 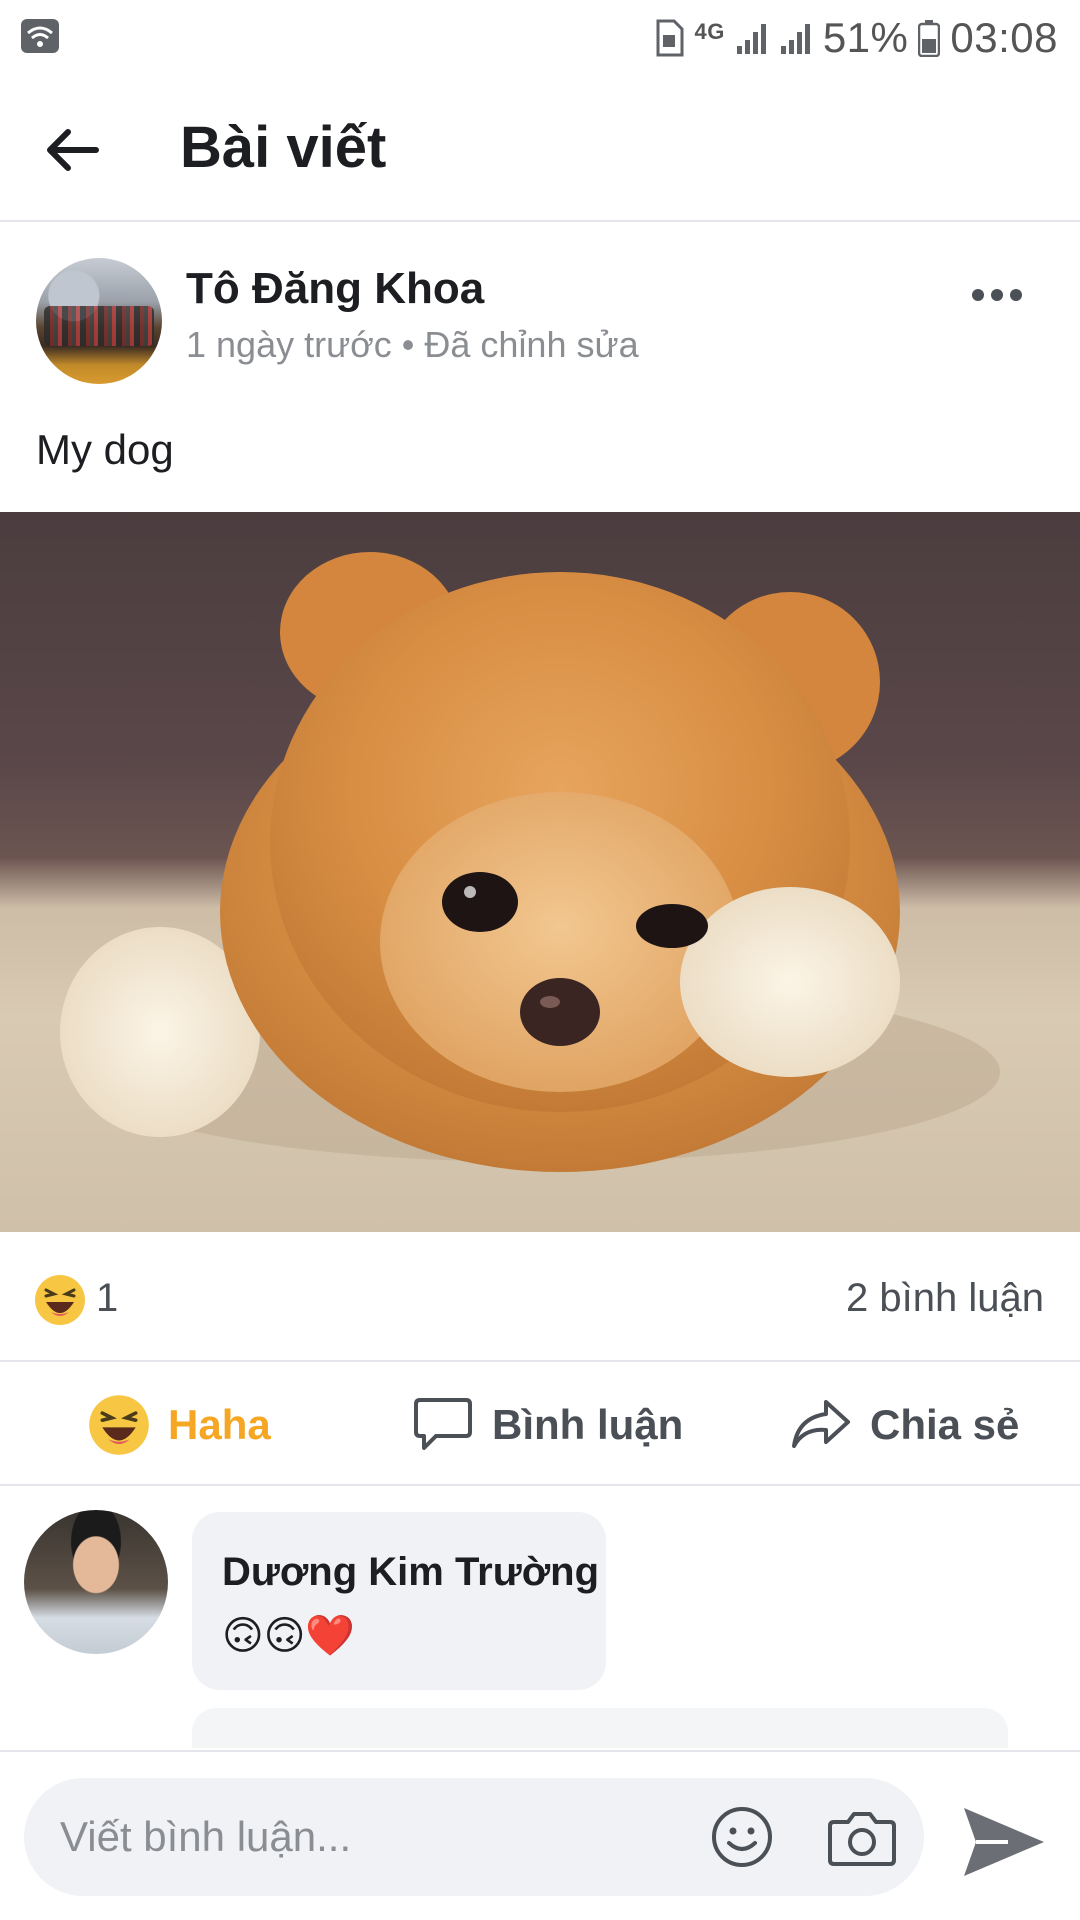 I want to click on haha-reaction-button: Haha, so click(x=179, y=1425).